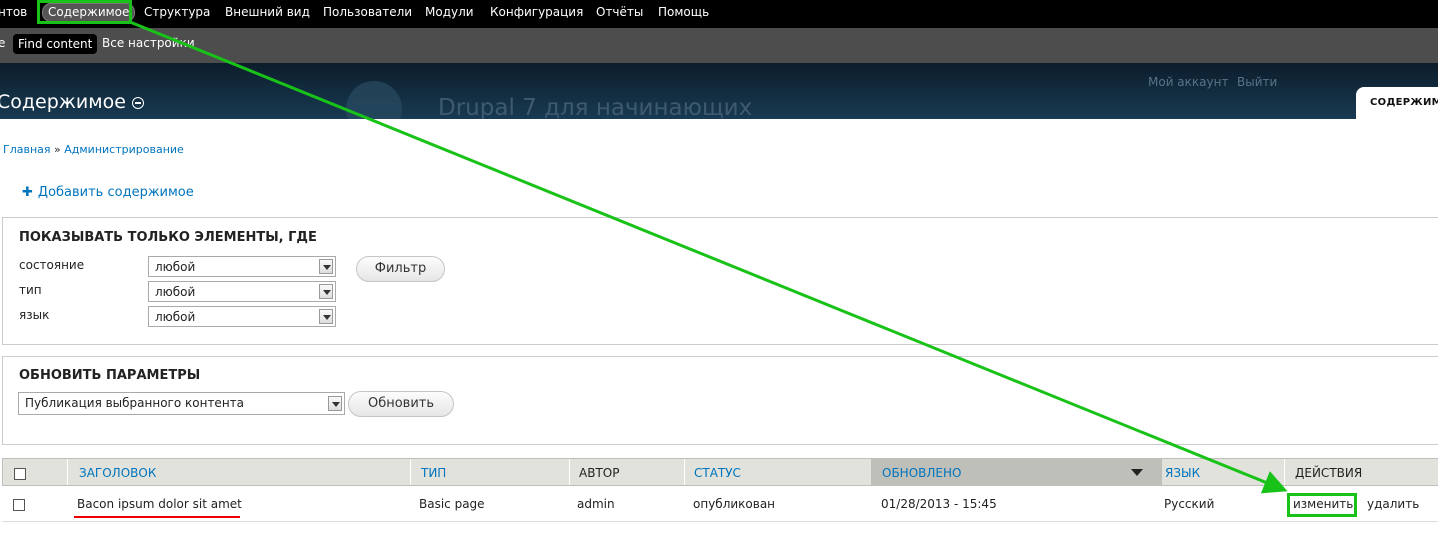 The image size is (1438, 538). I want to click on toolbar-item-modules: Модули, so click(449, 12).